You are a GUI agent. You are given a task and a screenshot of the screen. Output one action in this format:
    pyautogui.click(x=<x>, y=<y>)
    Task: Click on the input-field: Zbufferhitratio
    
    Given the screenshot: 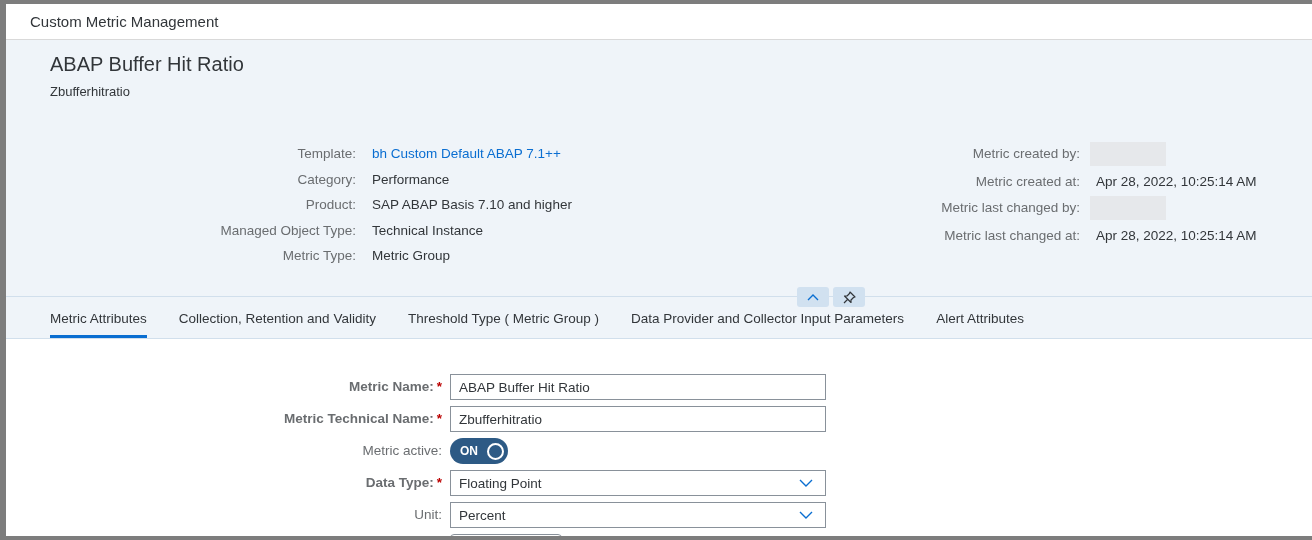 What is the action you would take?
    pyautogui.click(x=638, y=419)
    